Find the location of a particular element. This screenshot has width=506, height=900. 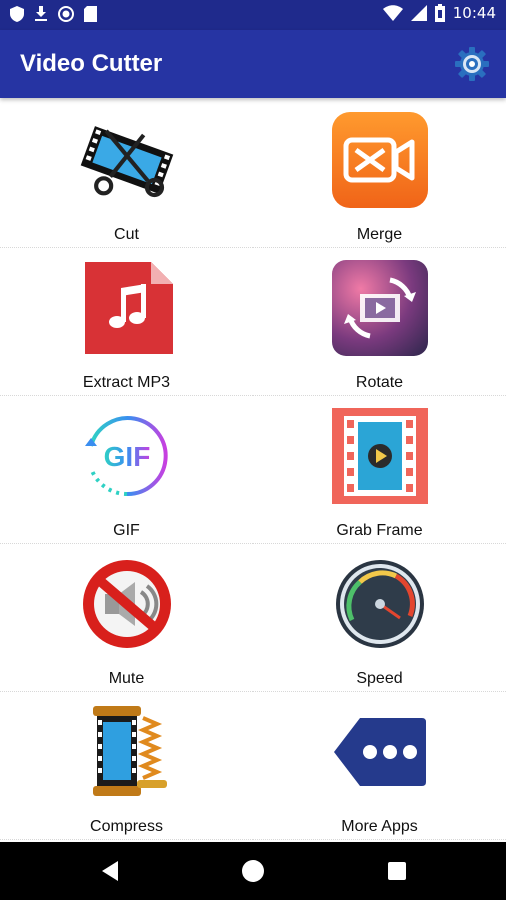

settings-button is located at coordinates (472, 64).